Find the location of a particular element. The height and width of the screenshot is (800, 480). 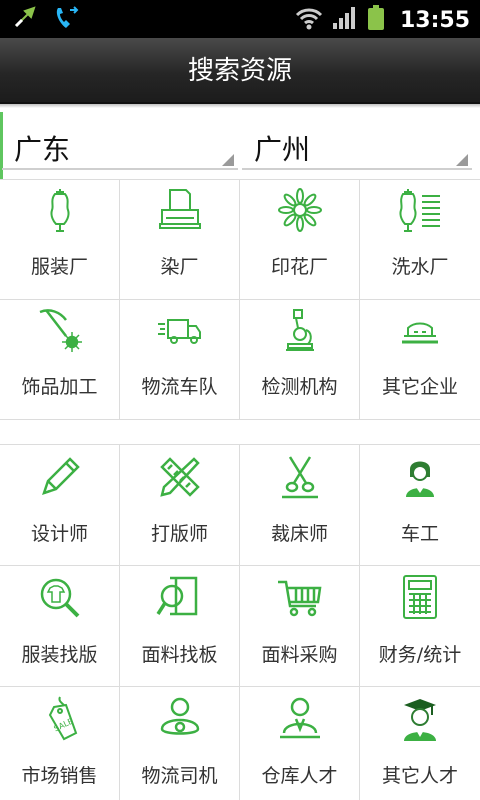

cart-icon is located at coordinates (300, 598).